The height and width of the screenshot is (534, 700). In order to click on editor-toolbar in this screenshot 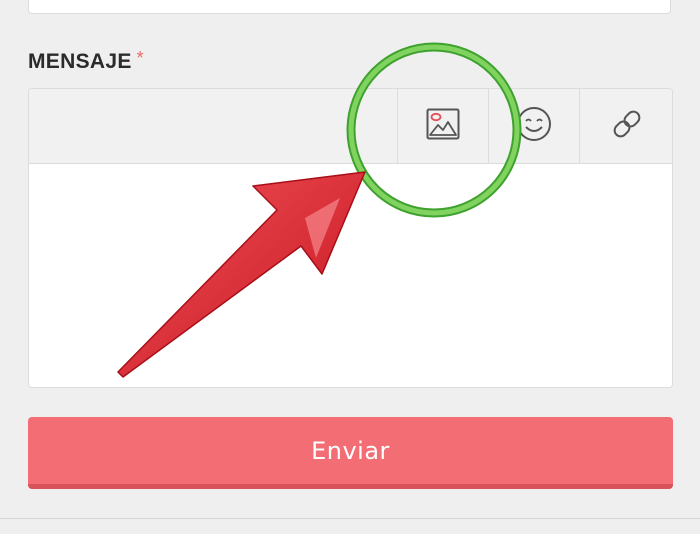, I will do `click(350, 126)`.